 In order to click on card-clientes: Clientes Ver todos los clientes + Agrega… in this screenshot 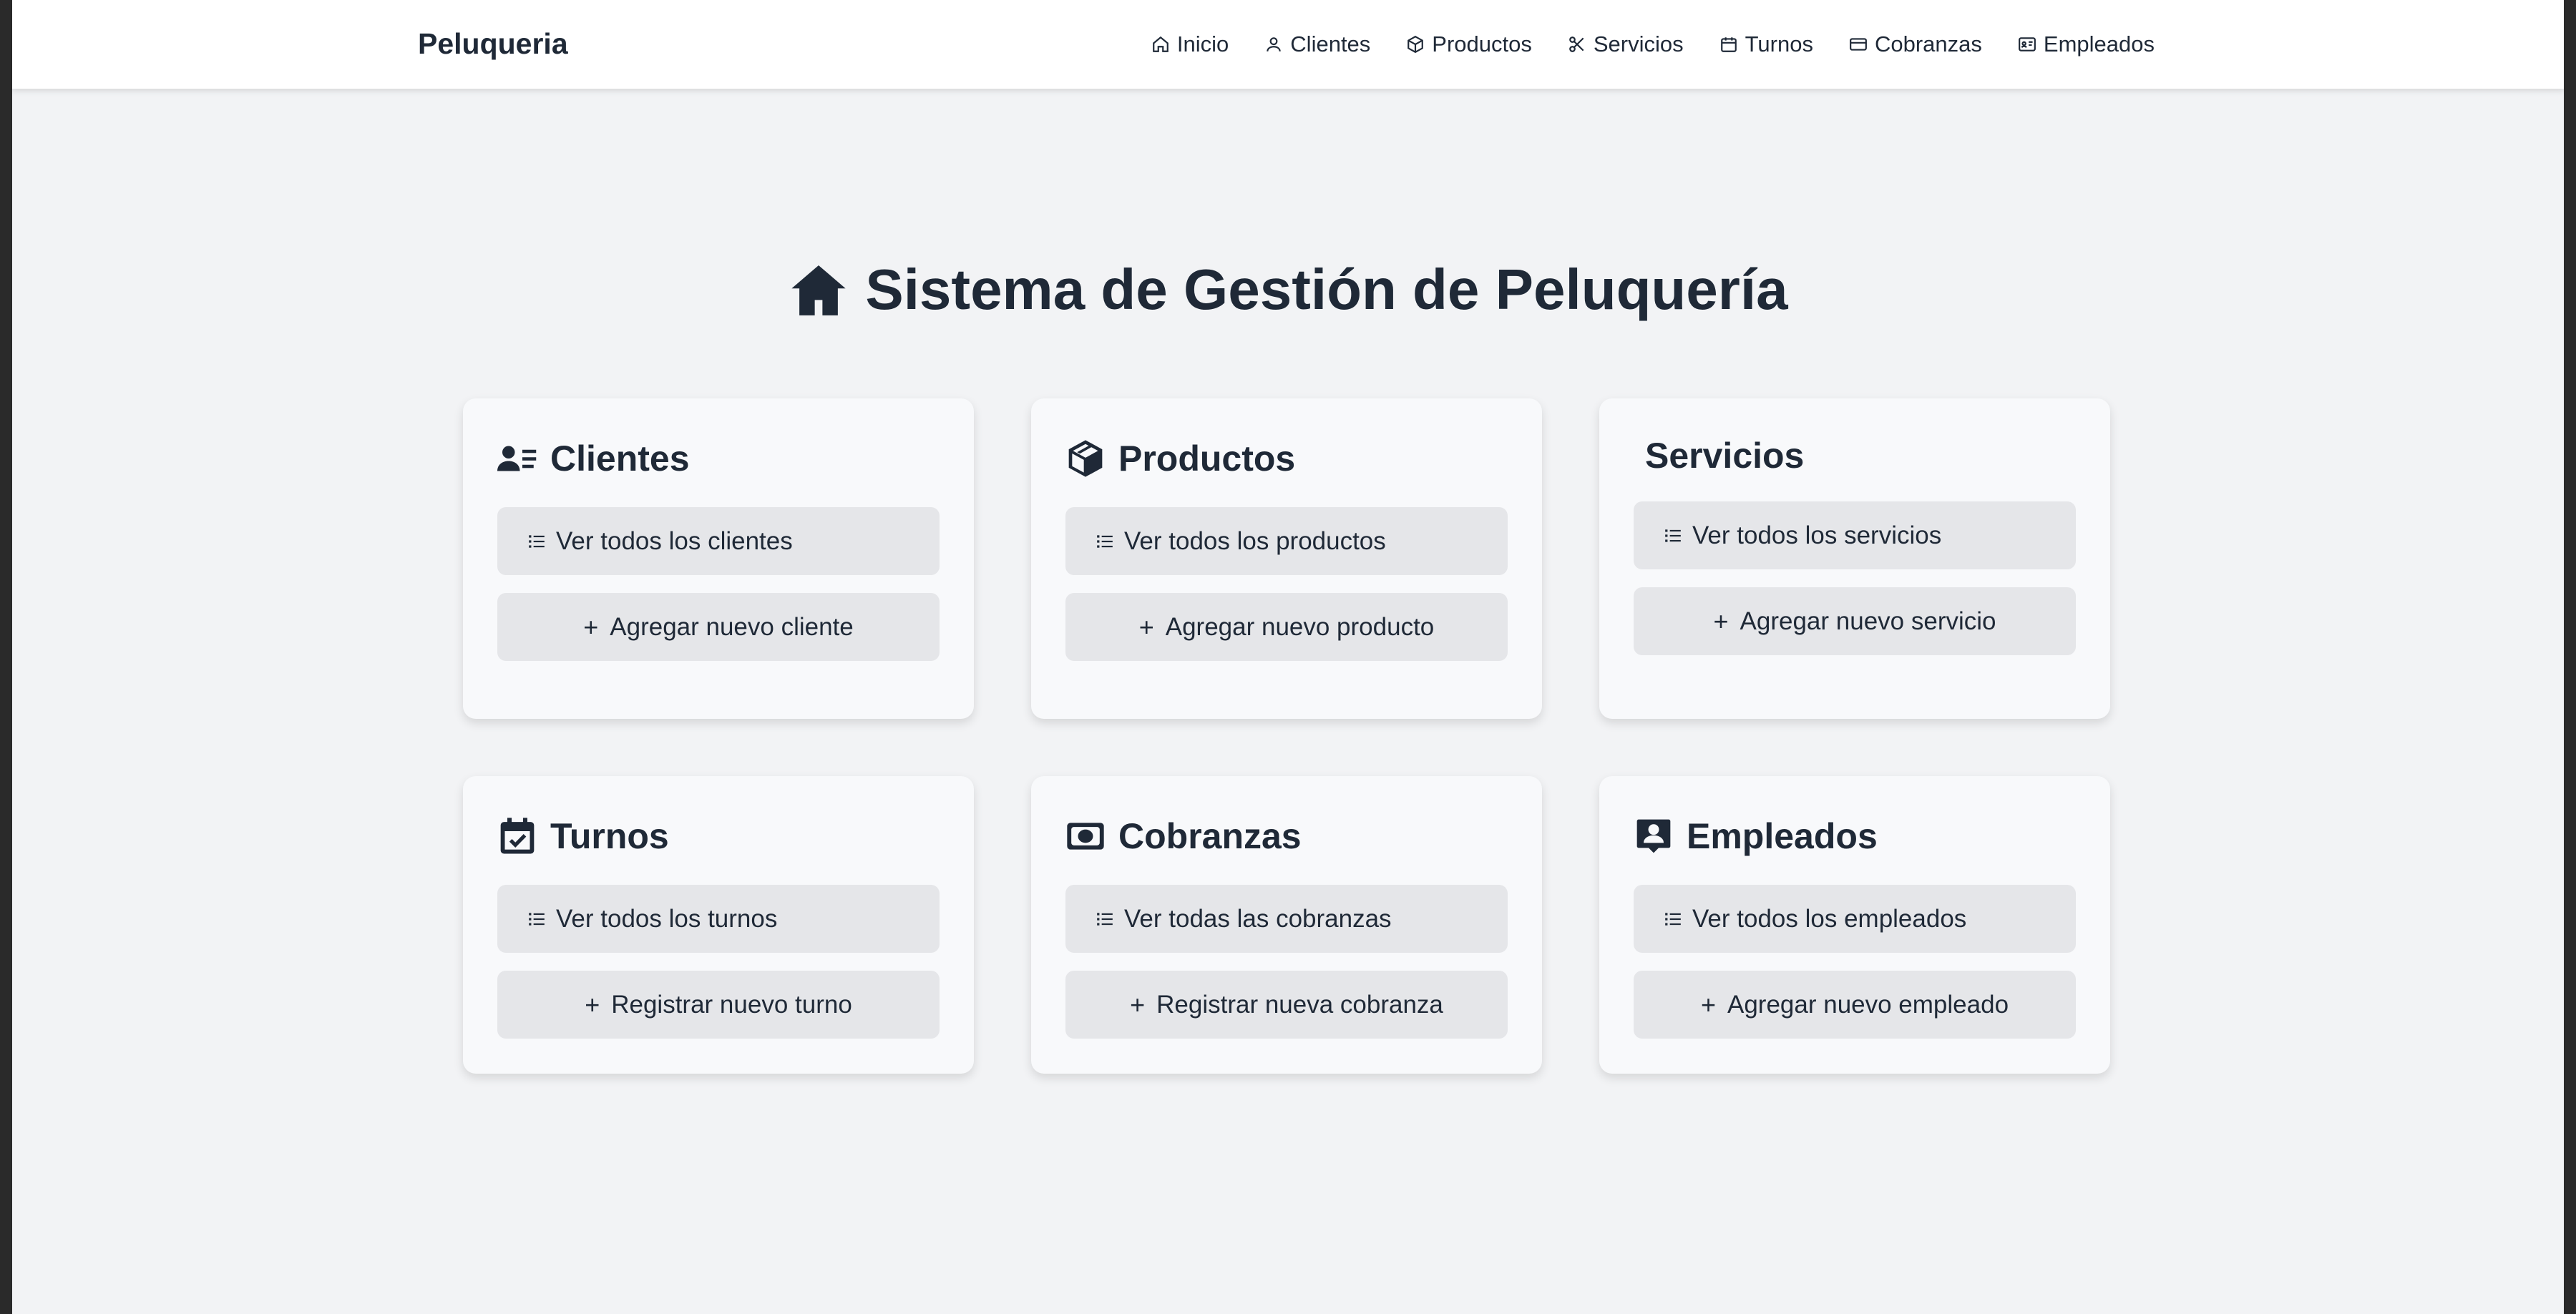, I will do `click(718, 558)`.